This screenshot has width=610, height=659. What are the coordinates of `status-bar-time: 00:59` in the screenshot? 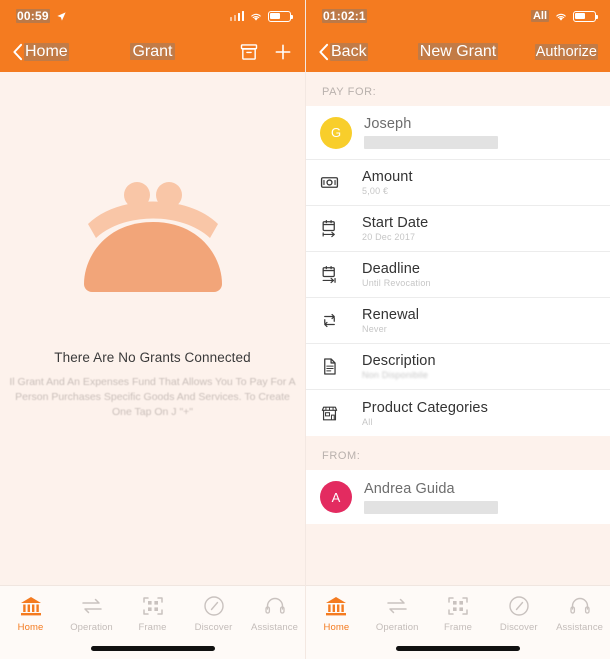 It's located at (33, 16).